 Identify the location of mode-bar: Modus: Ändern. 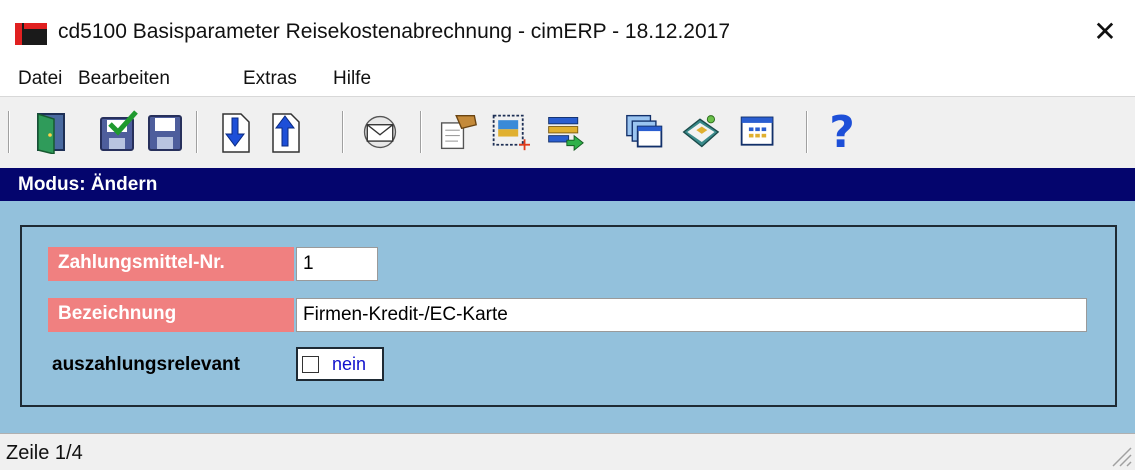
(567, 184).